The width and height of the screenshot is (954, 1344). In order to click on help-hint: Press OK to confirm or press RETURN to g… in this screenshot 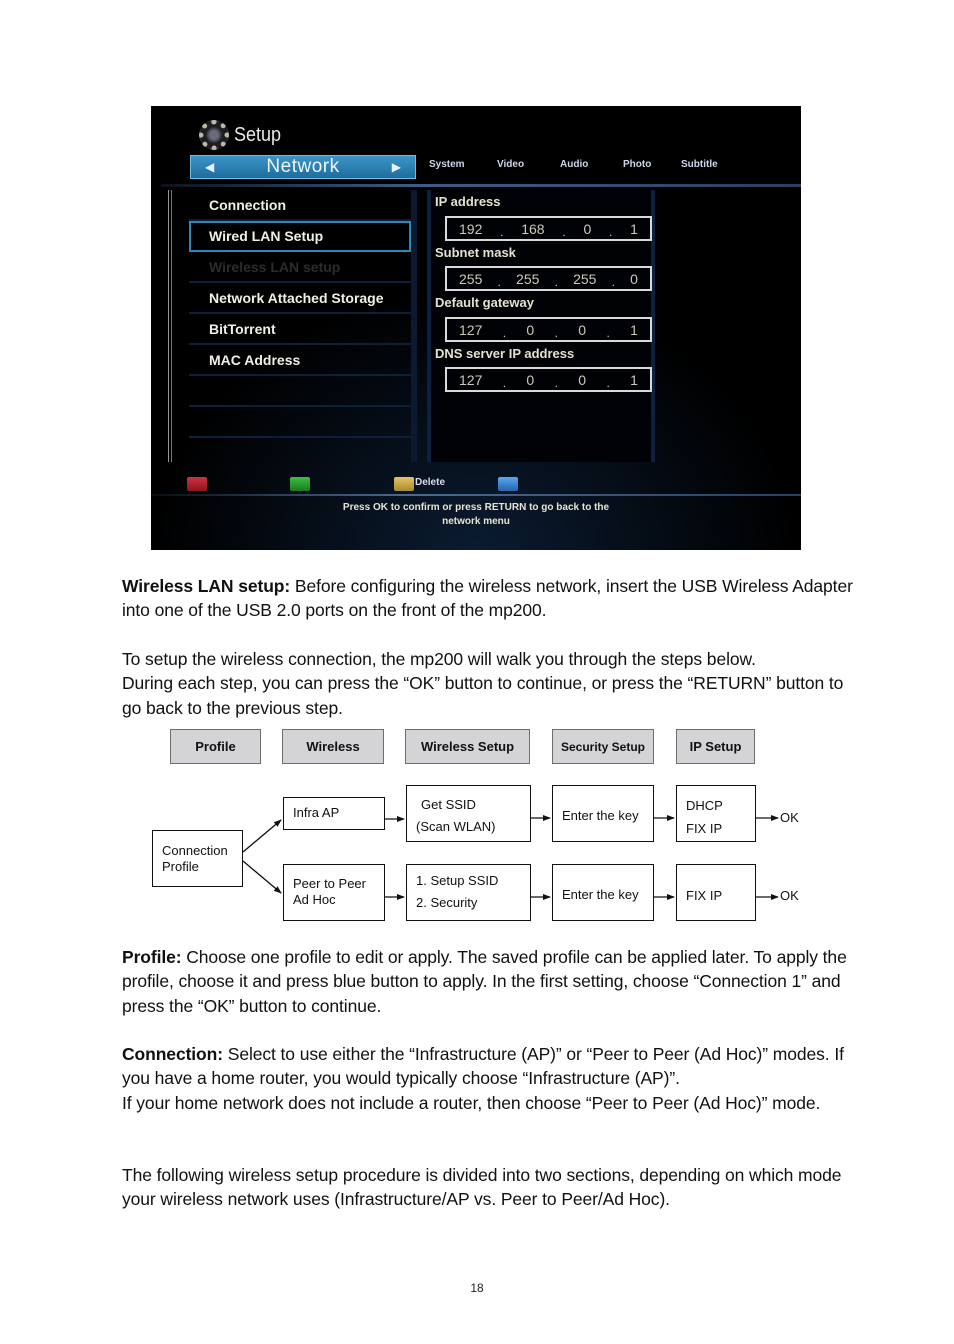, I will do `click(476, 515)`.